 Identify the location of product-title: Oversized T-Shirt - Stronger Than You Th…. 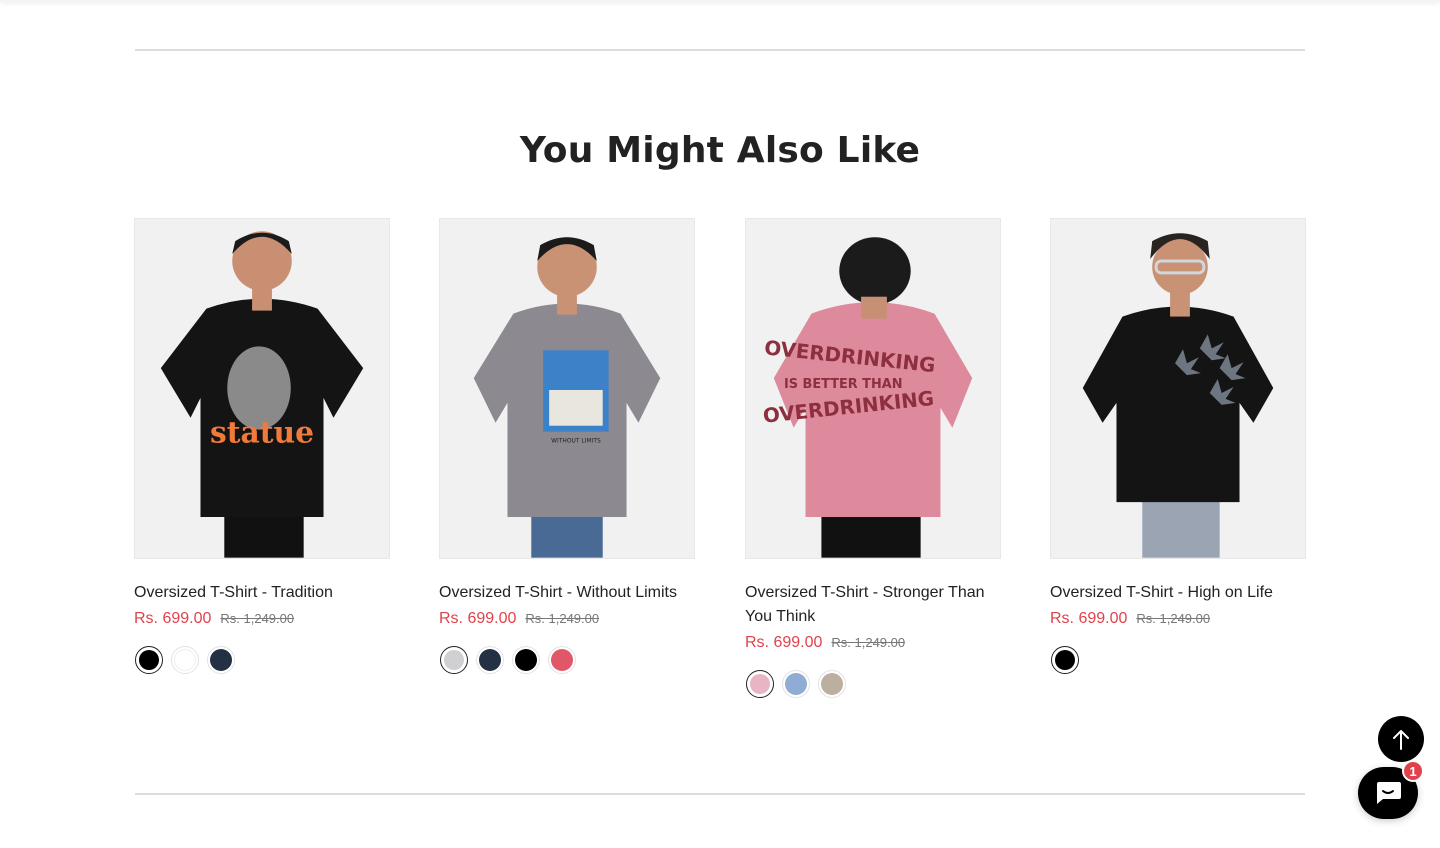
(873, 605).